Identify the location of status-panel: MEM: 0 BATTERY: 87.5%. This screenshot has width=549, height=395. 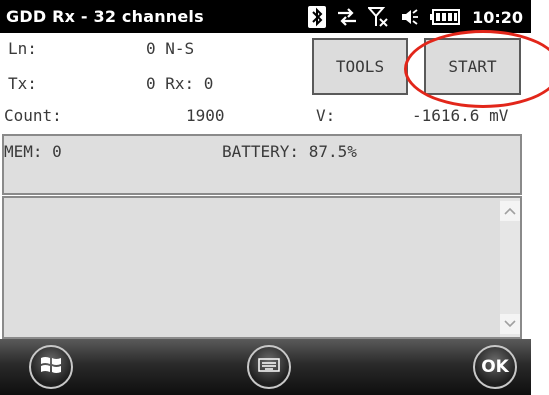
(262, 164).